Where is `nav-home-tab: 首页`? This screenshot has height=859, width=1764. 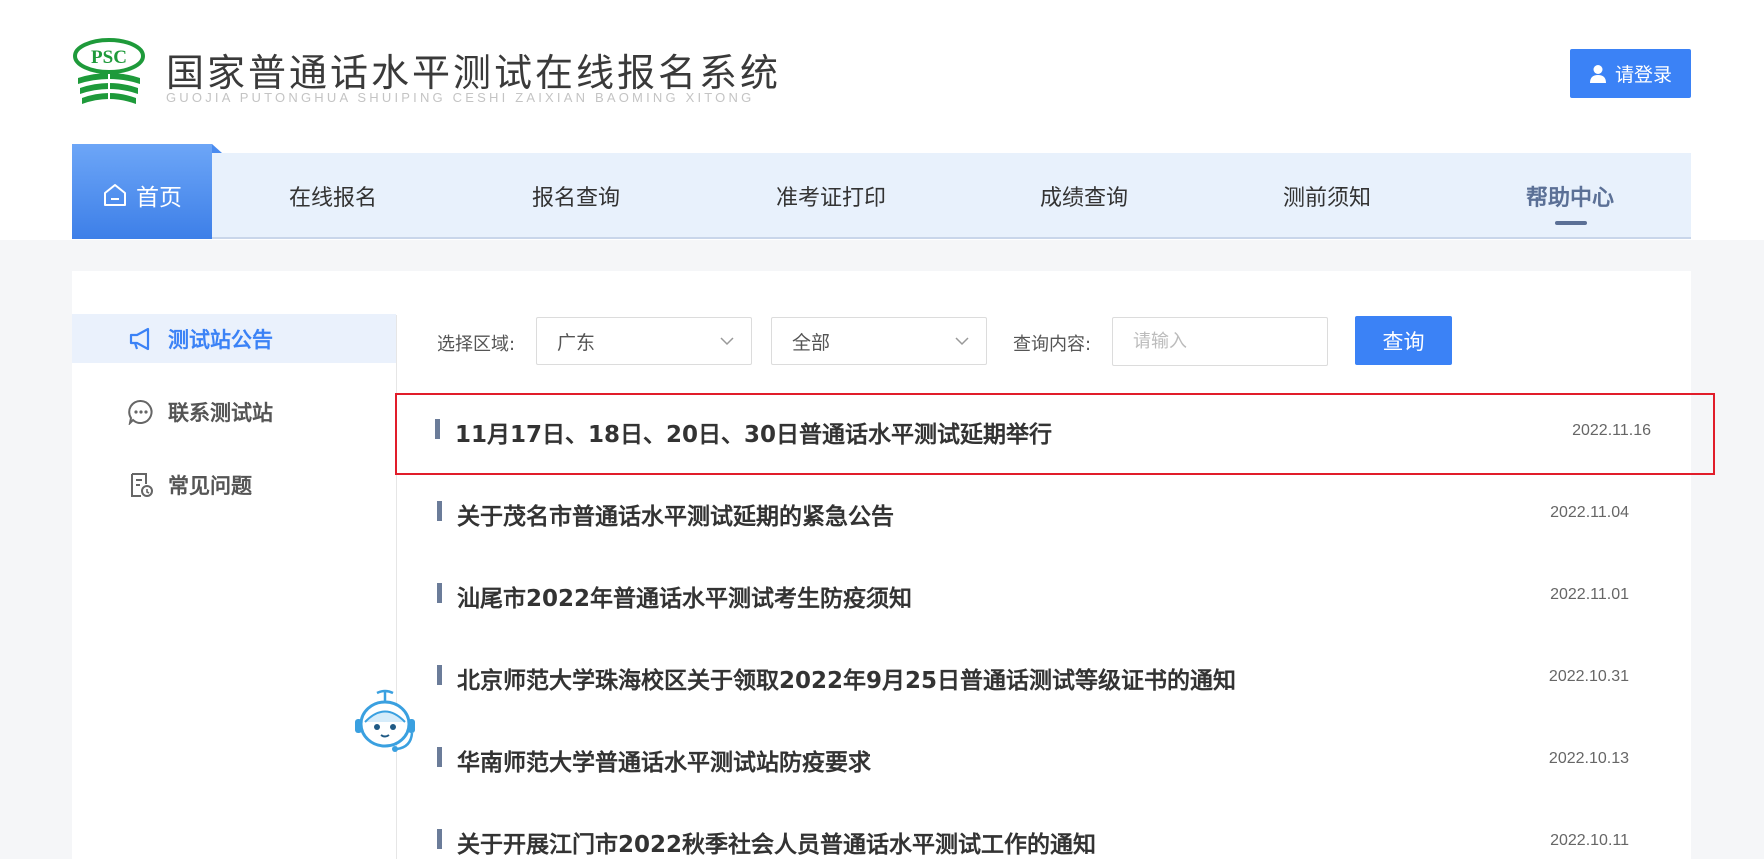
nav-home-tab: 首页 is located at coordinates (147, 191).